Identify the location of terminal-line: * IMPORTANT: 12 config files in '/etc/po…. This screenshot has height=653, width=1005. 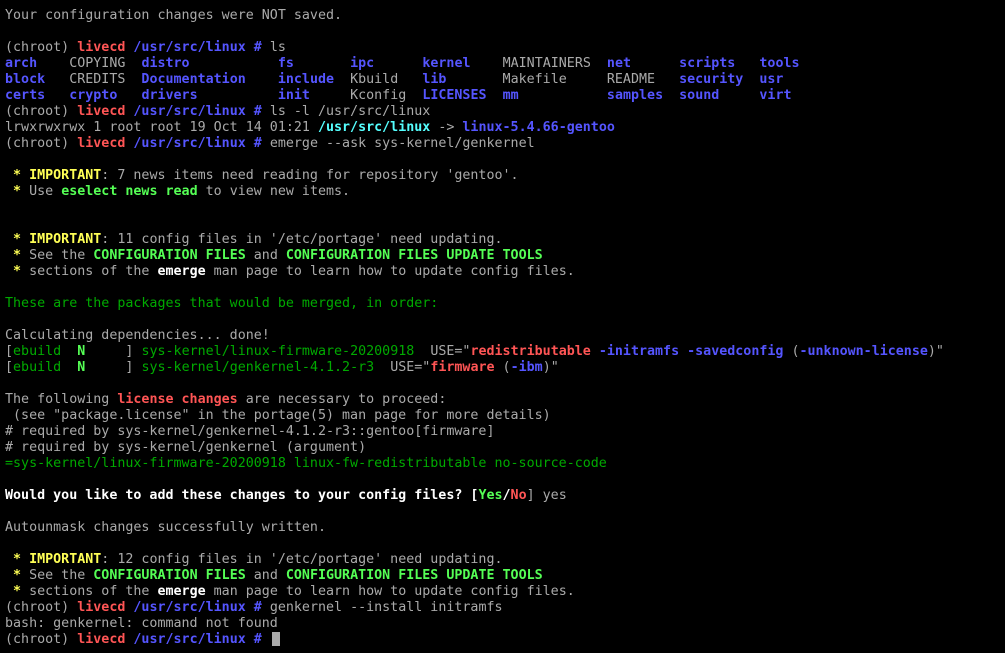
(505, 560).